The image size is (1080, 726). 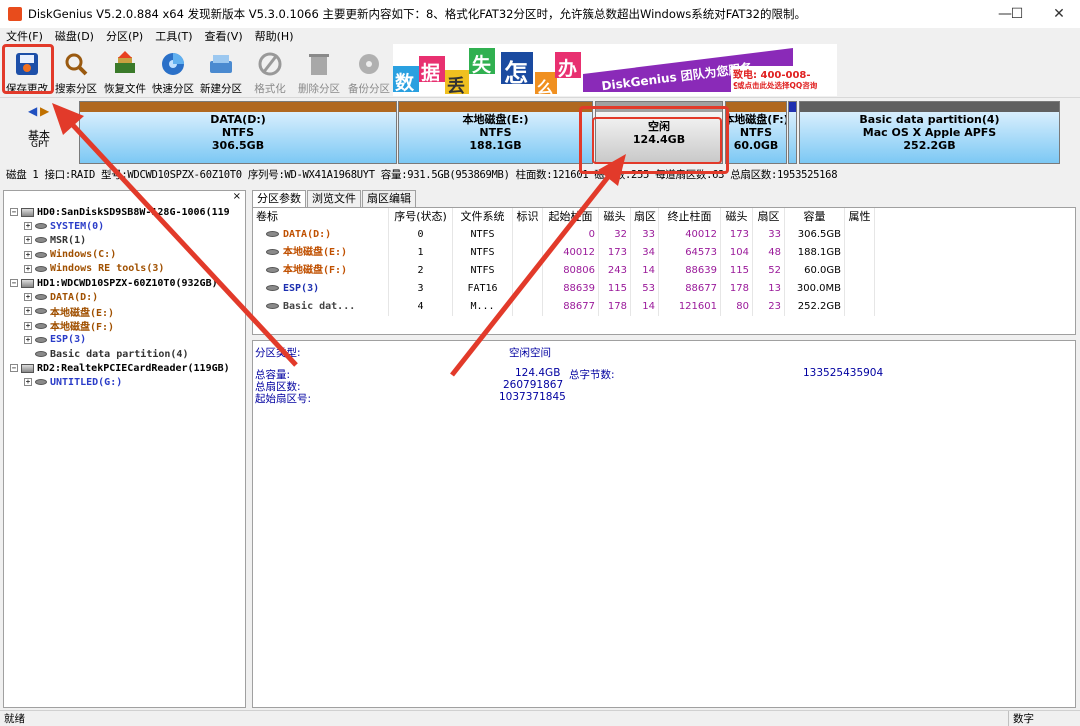 What do you see at coordinates (74, 36) in the screenshot?
I see `menu-disk: 磁盘(D)` at bounding box center [74, 36].